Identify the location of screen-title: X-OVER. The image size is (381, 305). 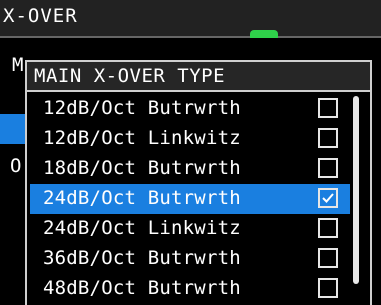
(40, 16).